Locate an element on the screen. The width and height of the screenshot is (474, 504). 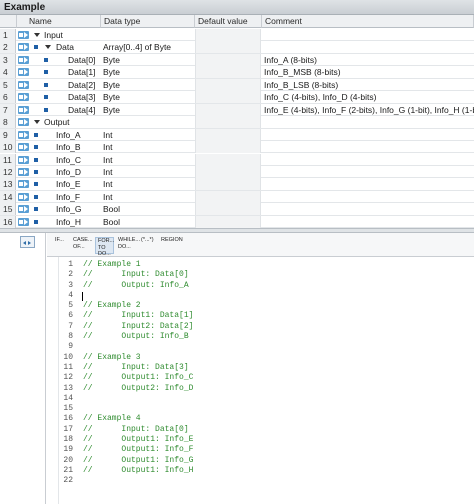
interface-row: 8 Output is located at coordinates (237, 122).